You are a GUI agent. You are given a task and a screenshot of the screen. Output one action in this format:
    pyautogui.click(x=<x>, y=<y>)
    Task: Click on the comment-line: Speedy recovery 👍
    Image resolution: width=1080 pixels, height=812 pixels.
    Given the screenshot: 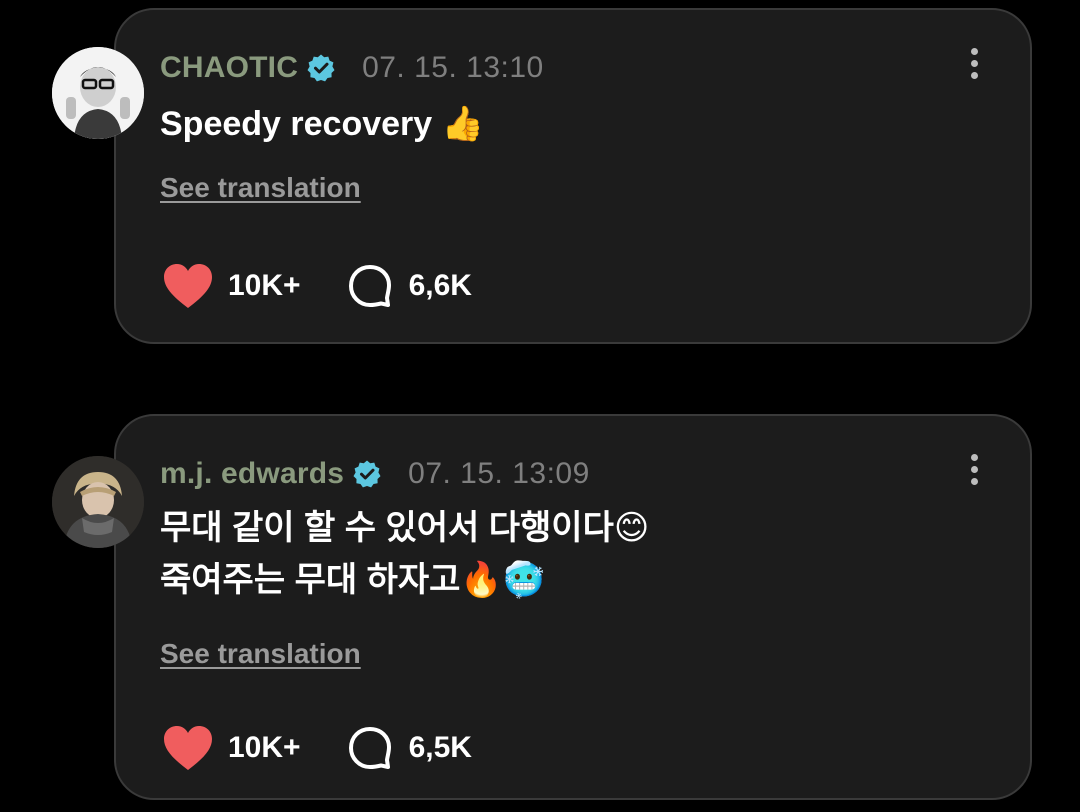 What is the action you would take?
    pyautogui.click(x=322, y=124)
    